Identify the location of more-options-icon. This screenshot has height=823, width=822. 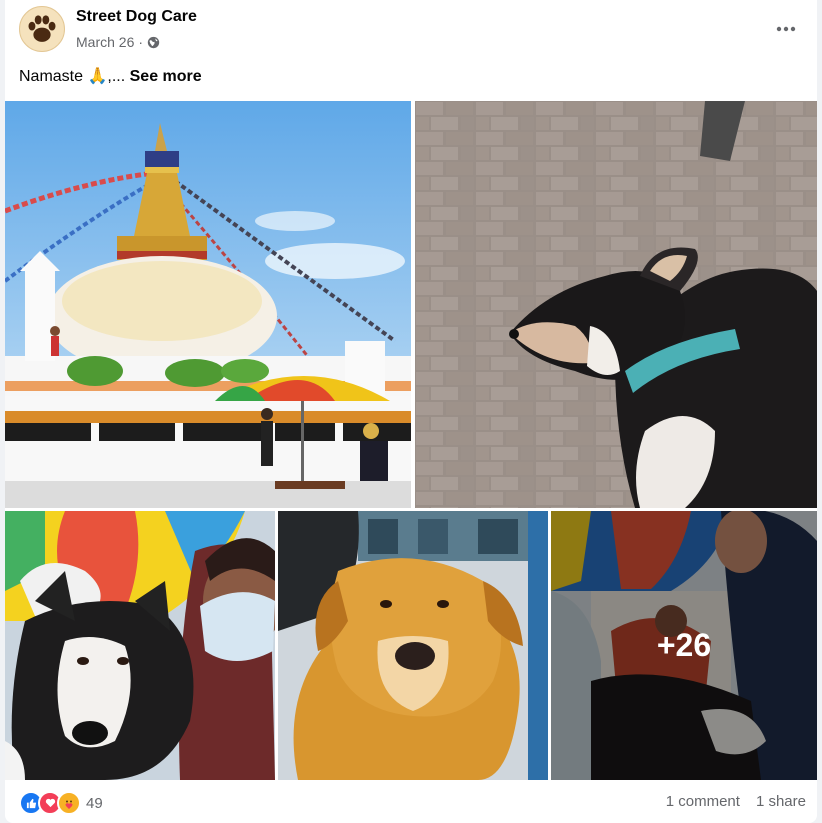
(786, 29).